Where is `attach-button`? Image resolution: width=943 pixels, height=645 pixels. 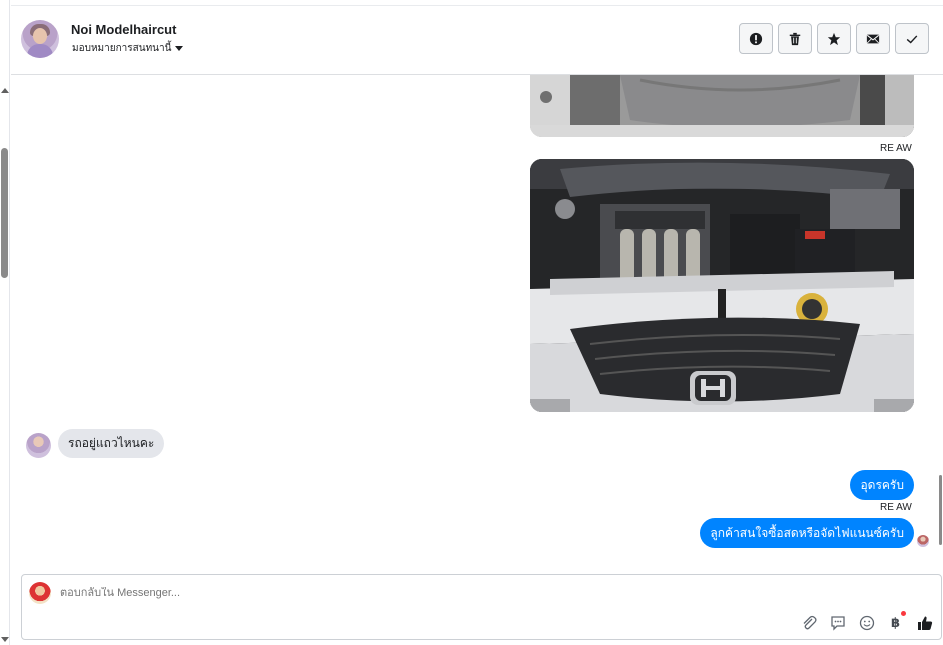
attach-button is located at coordinates (808, 622).